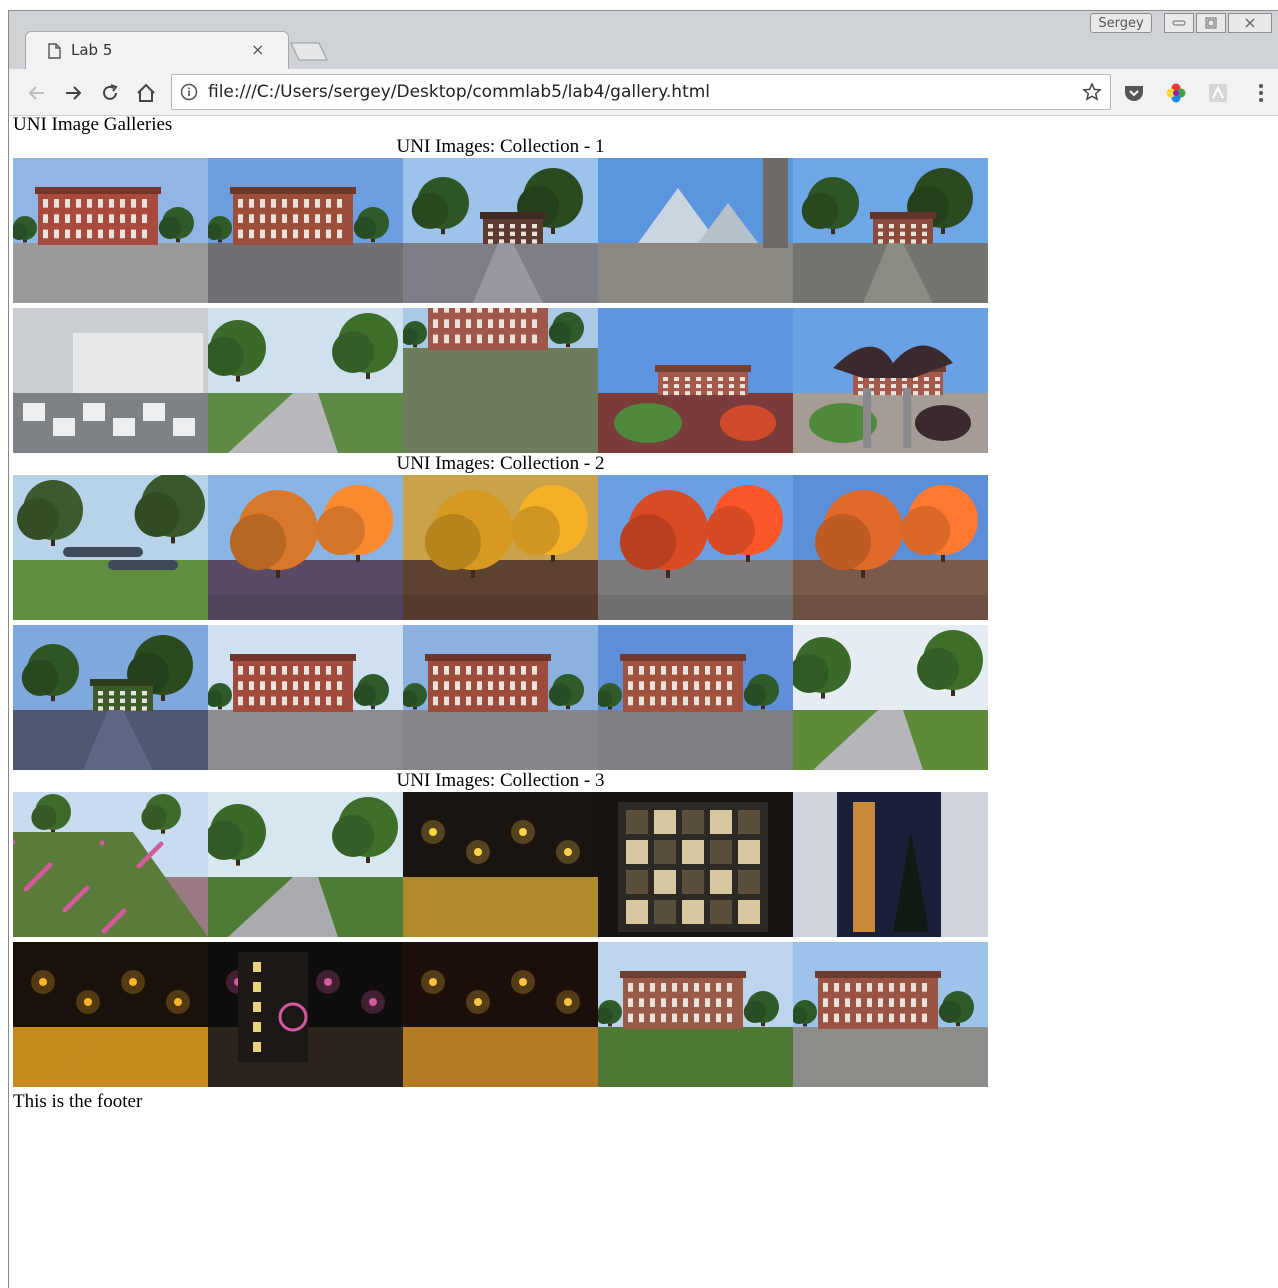  I want to click on close-icon, so click(1250, 23).